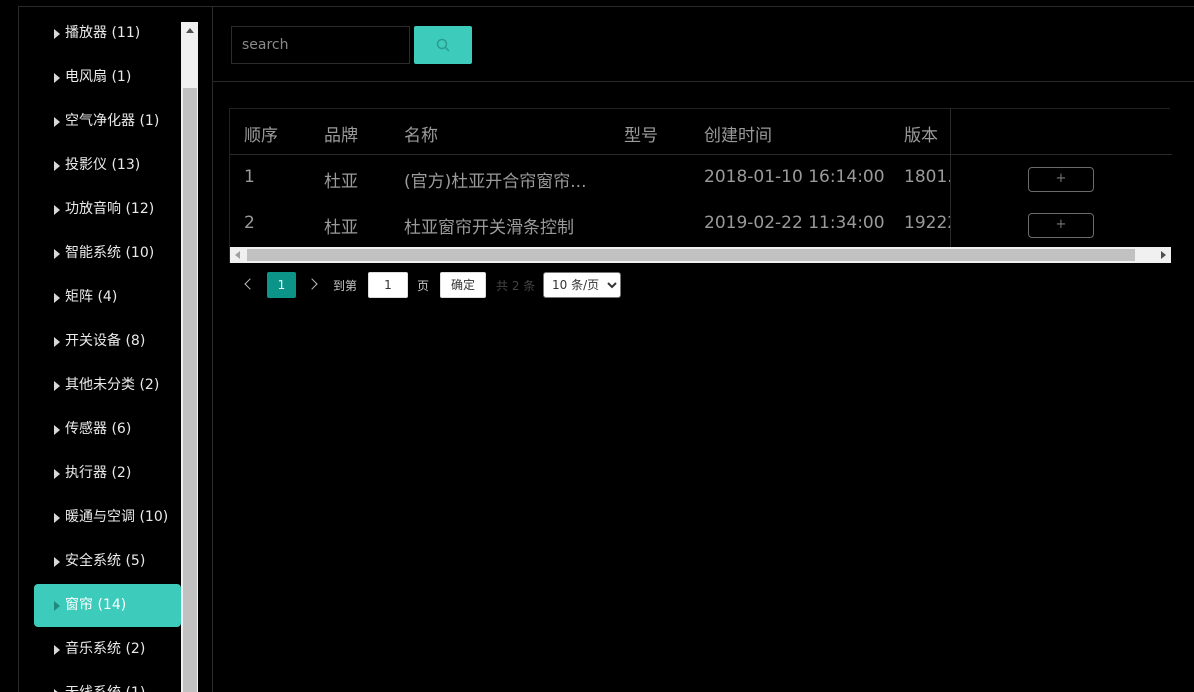 This screenshot has width=1194, height=692. I want to click on column-header-order: 顺序, so click(261, 136).